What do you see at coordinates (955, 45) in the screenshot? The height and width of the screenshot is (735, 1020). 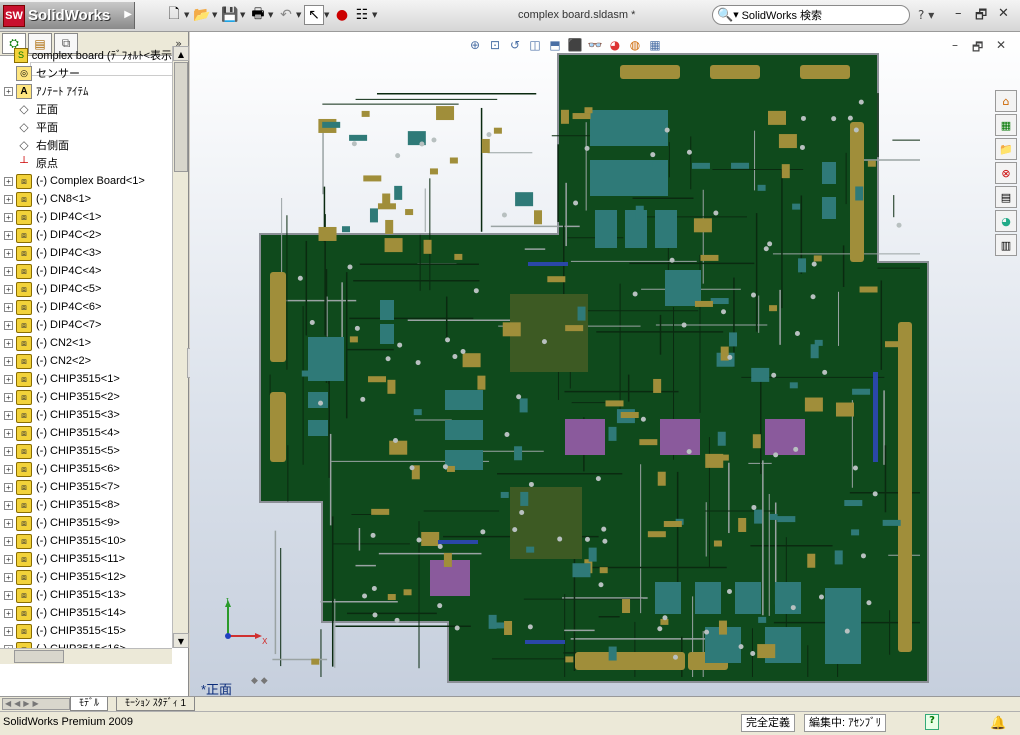 I see `viewport-minimize-icon: –` at bounding box center [955, 45].